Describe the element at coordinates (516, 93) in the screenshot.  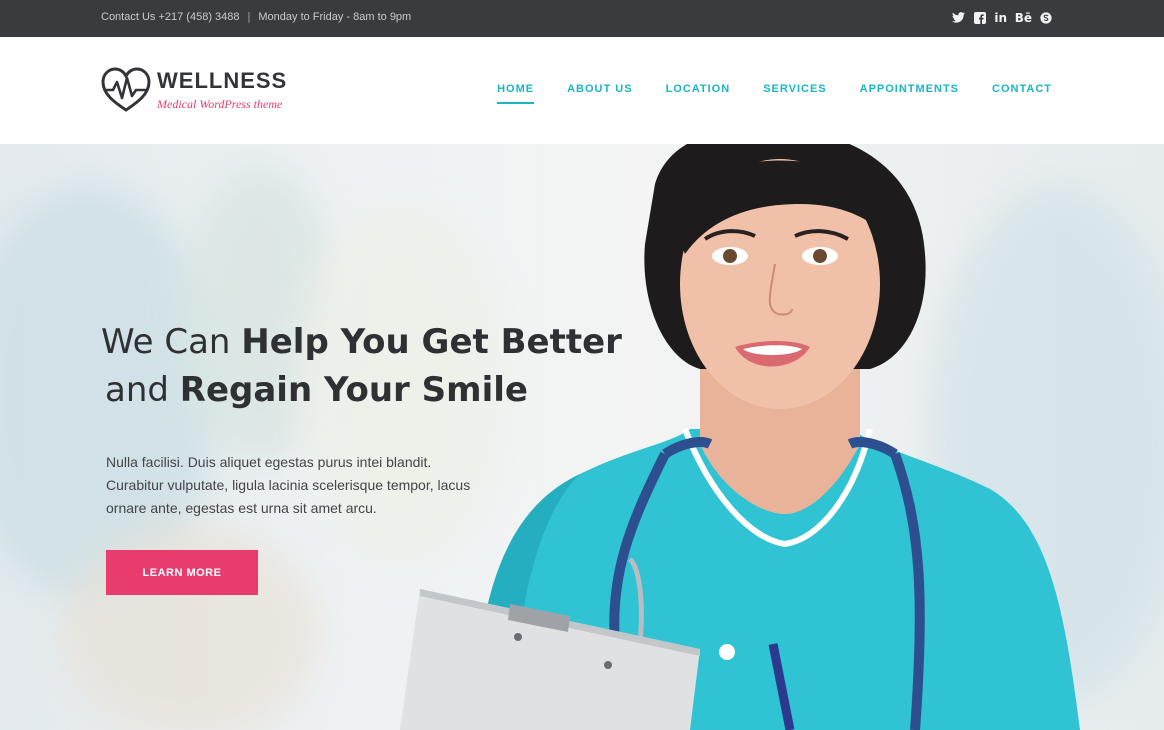
I see `nav-home: HOME` at that location.